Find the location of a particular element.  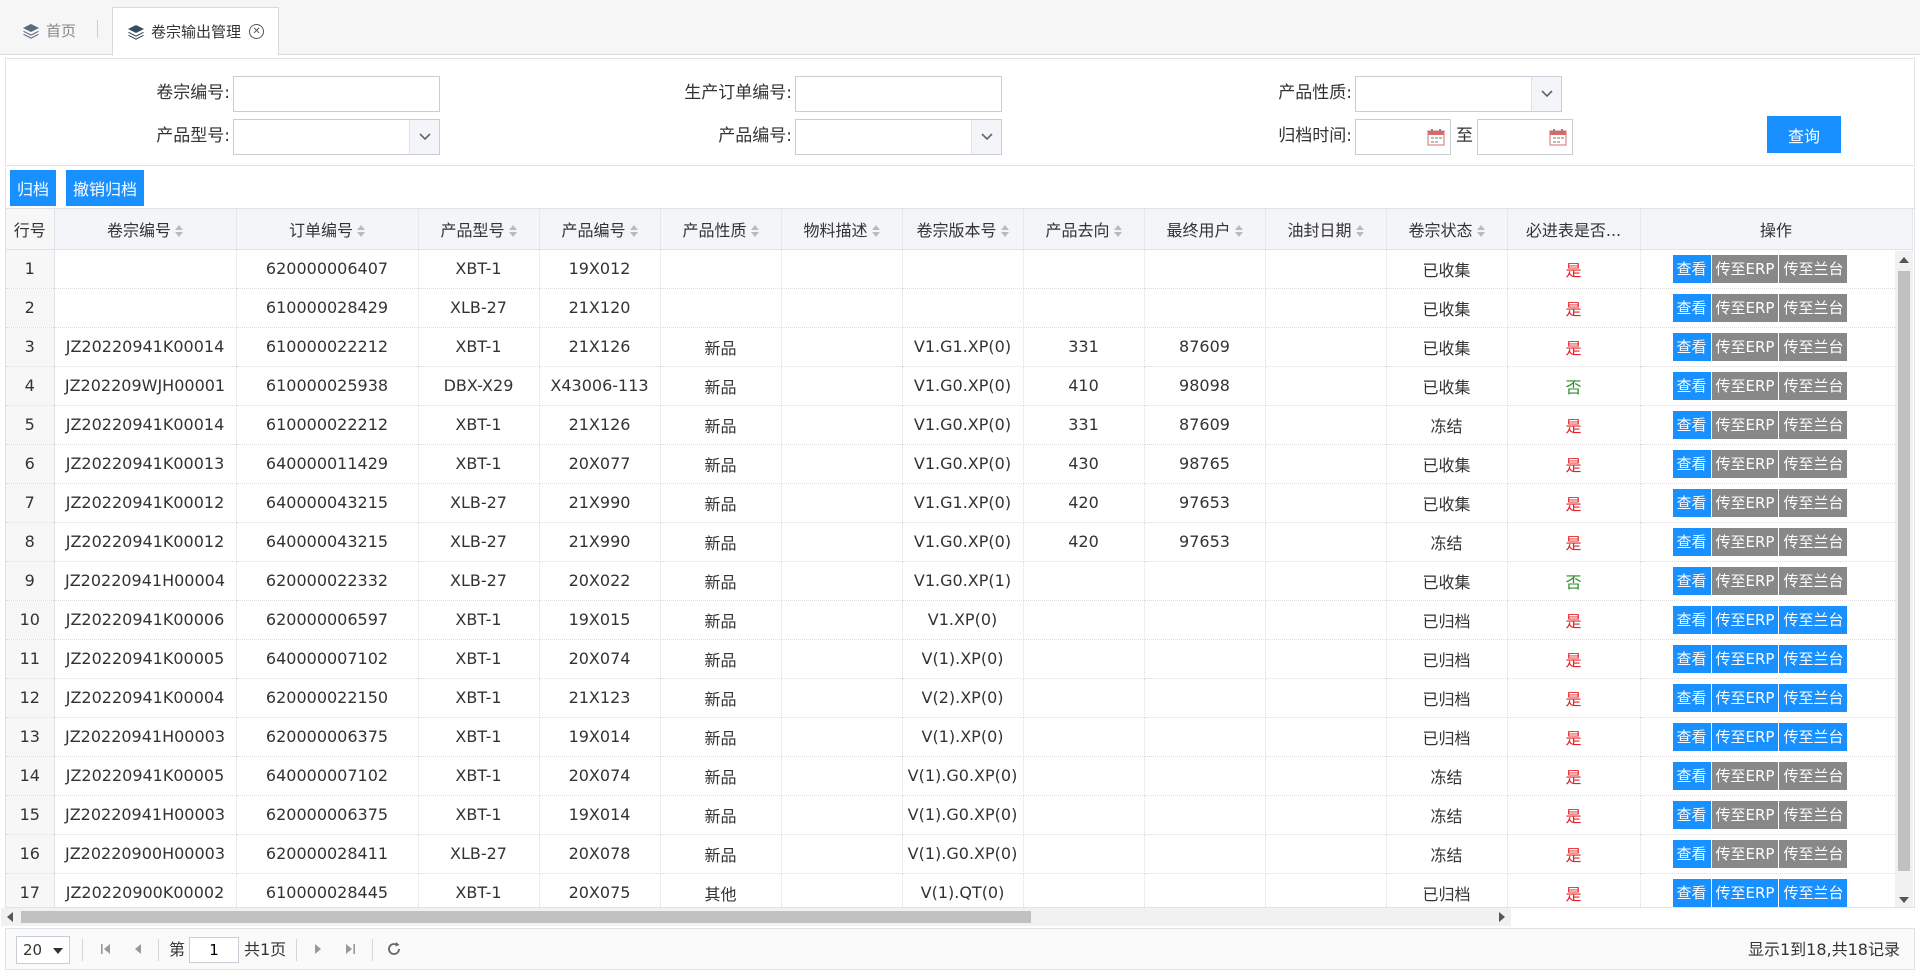

first-page-icon is located at coordinates (106, 949).